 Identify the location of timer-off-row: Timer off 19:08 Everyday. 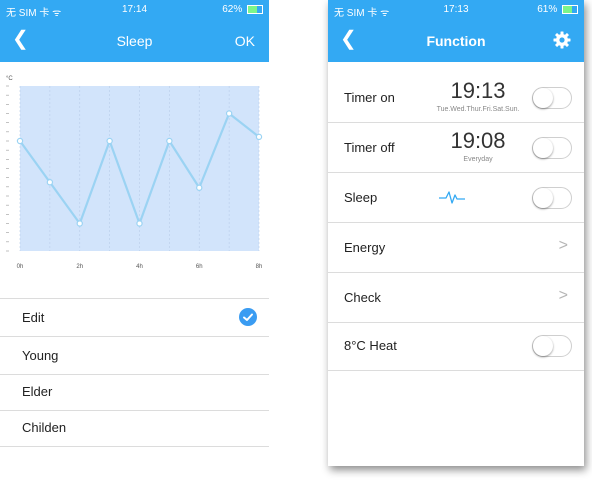
(456, 148).